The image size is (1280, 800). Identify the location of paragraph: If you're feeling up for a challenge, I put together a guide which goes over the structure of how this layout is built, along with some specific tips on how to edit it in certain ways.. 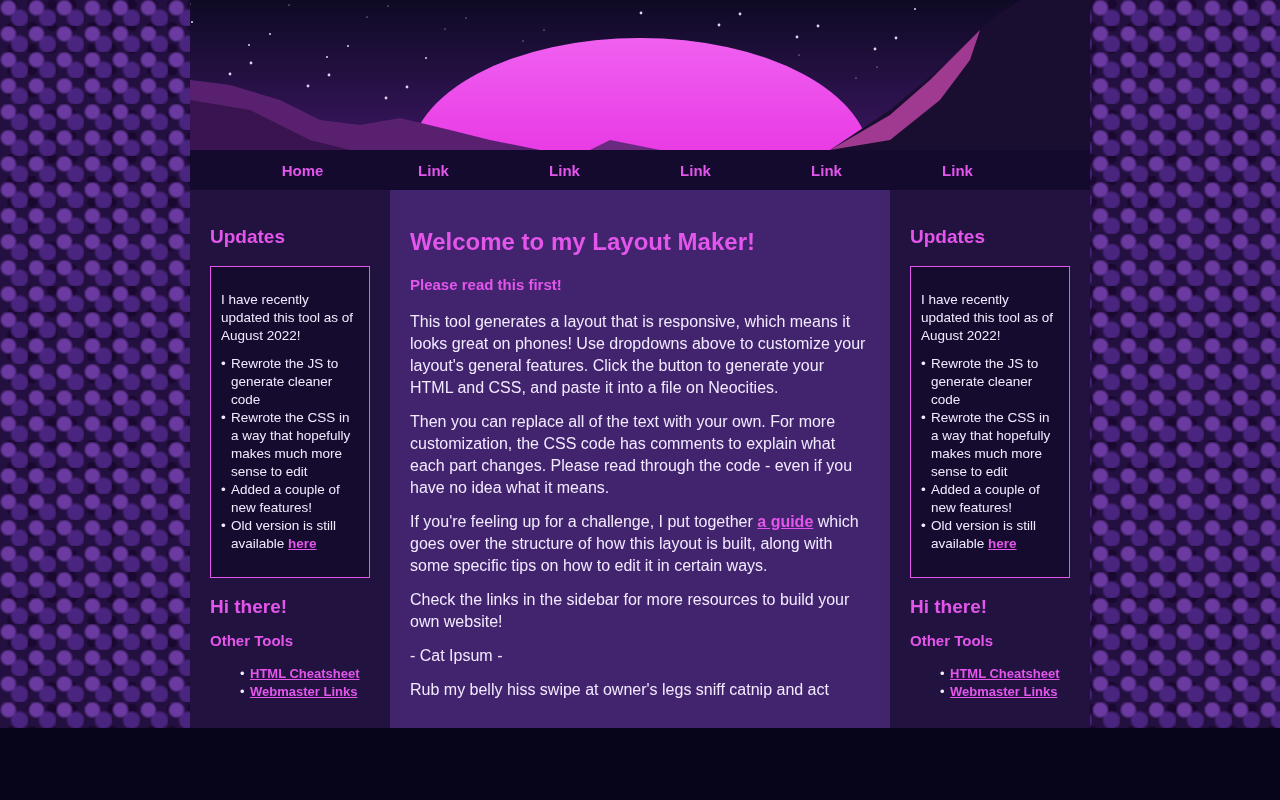
(635, 544).